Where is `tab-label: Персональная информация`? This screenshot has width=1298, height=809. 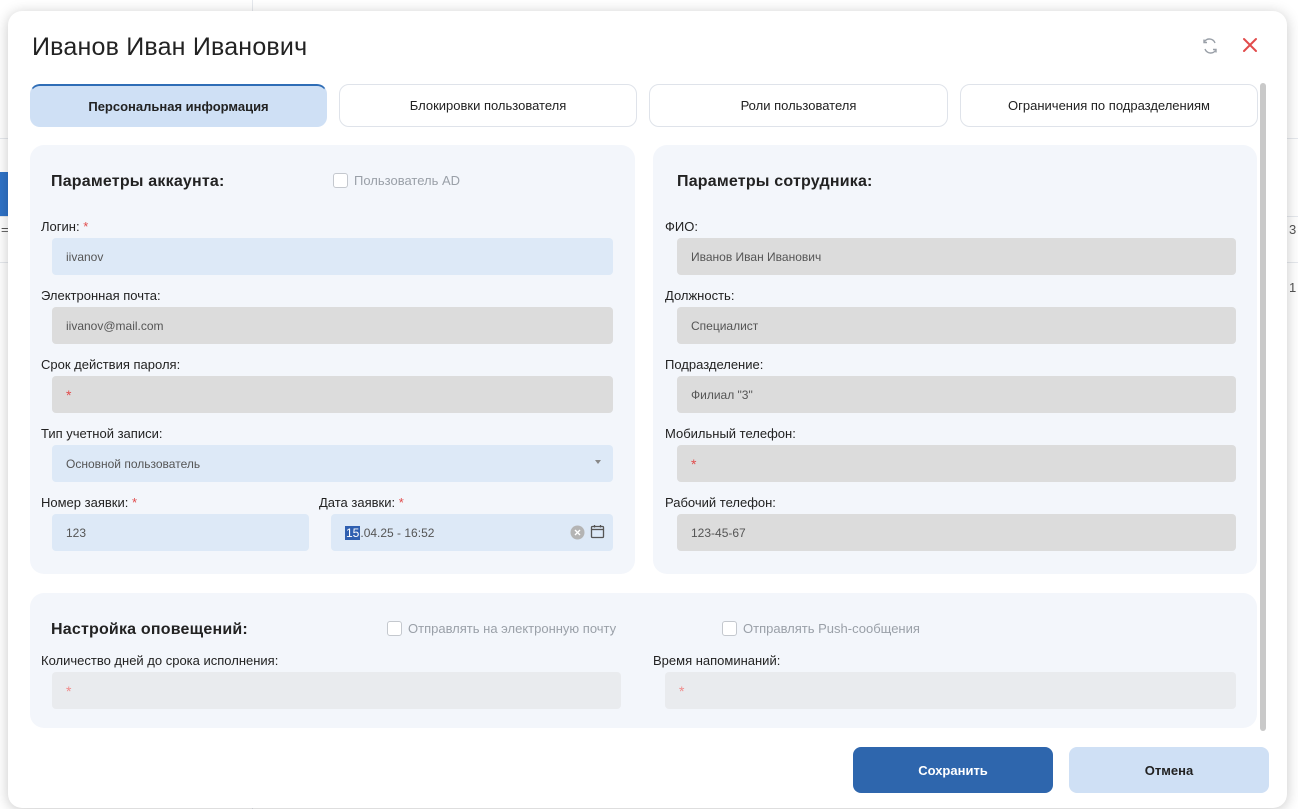
tab-label: Персональная информация is located at coordinates (178, 106).